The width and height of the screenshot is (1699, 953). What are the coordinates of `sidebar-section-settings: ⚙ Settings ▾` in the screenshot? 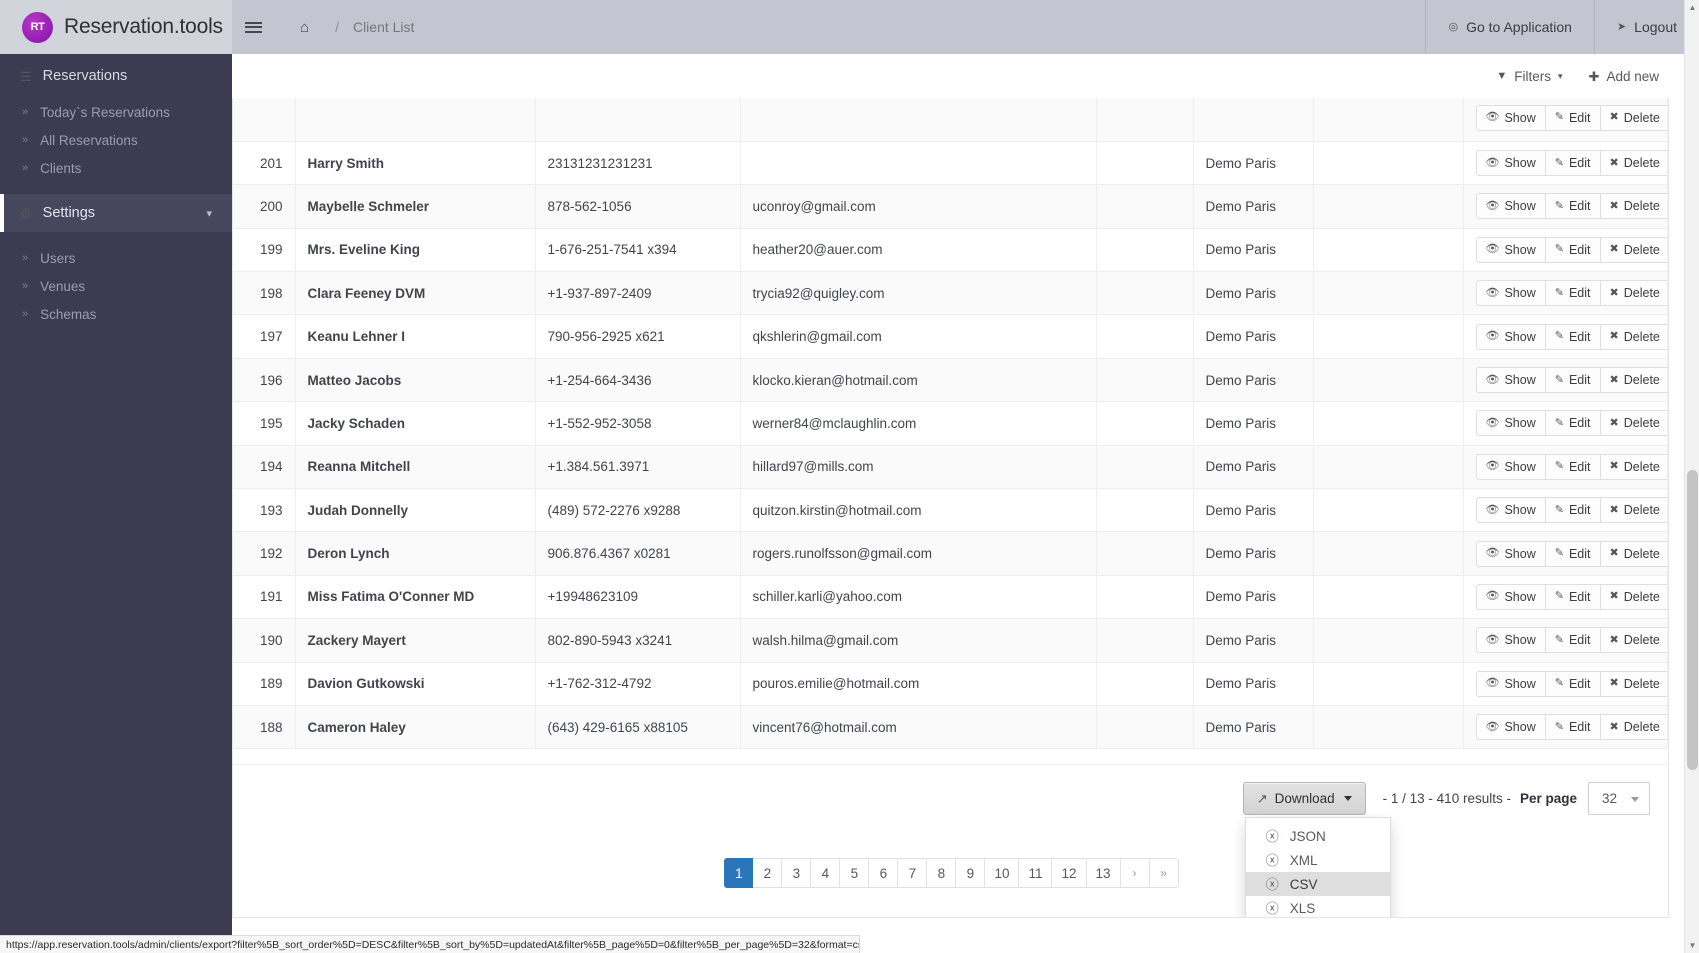 It's located at (116, 213).